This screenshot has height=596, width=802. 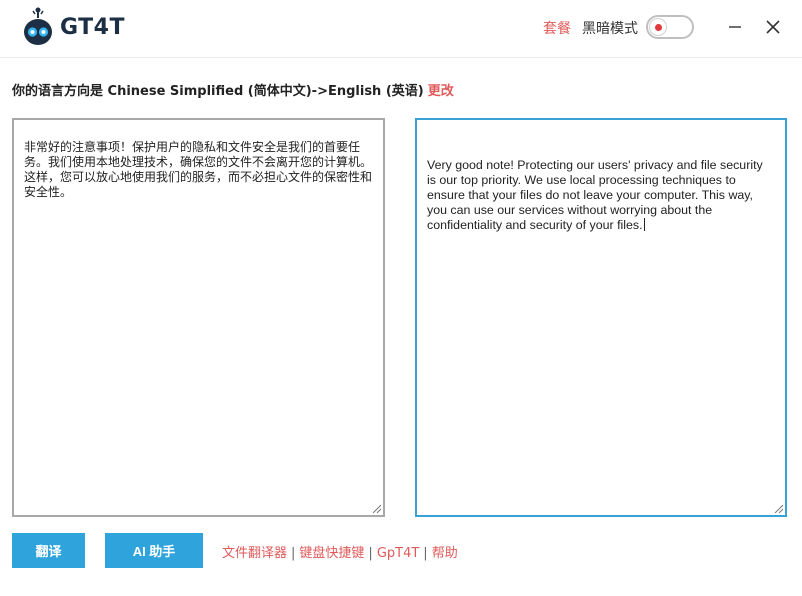 I want to click on toggle-knob, so click(x=658, y=27).